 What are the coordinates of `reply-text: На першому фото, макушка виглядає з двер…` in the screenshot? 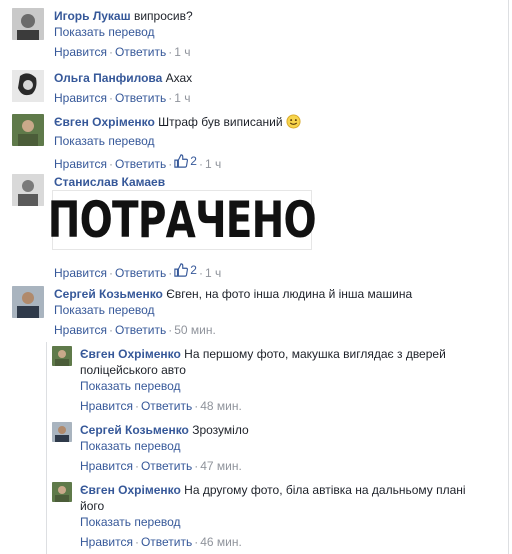 It's located at (315, 354).